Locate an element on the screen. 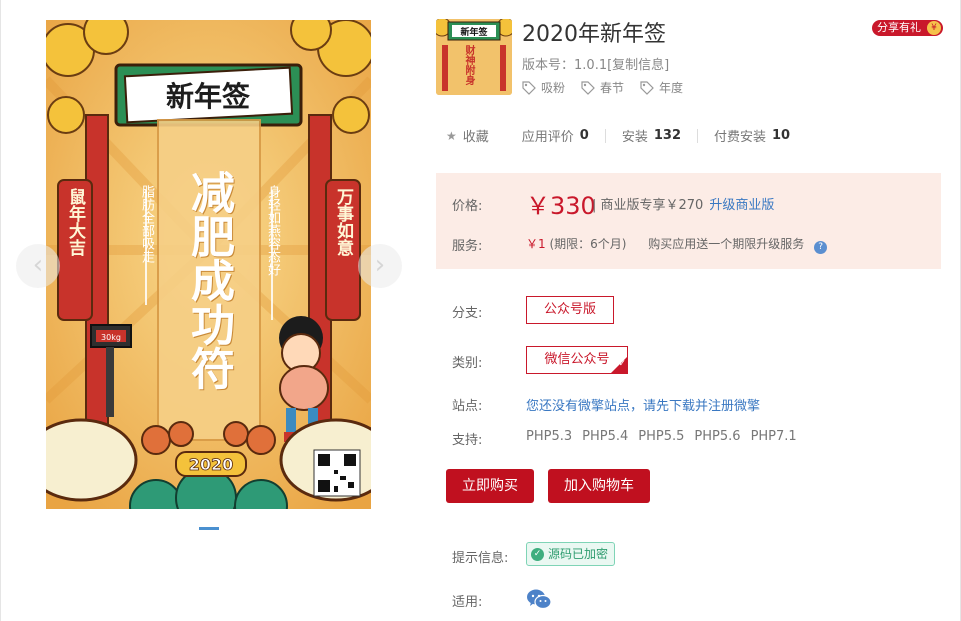  category-label: 类别: is located at coordinates (467, 363).